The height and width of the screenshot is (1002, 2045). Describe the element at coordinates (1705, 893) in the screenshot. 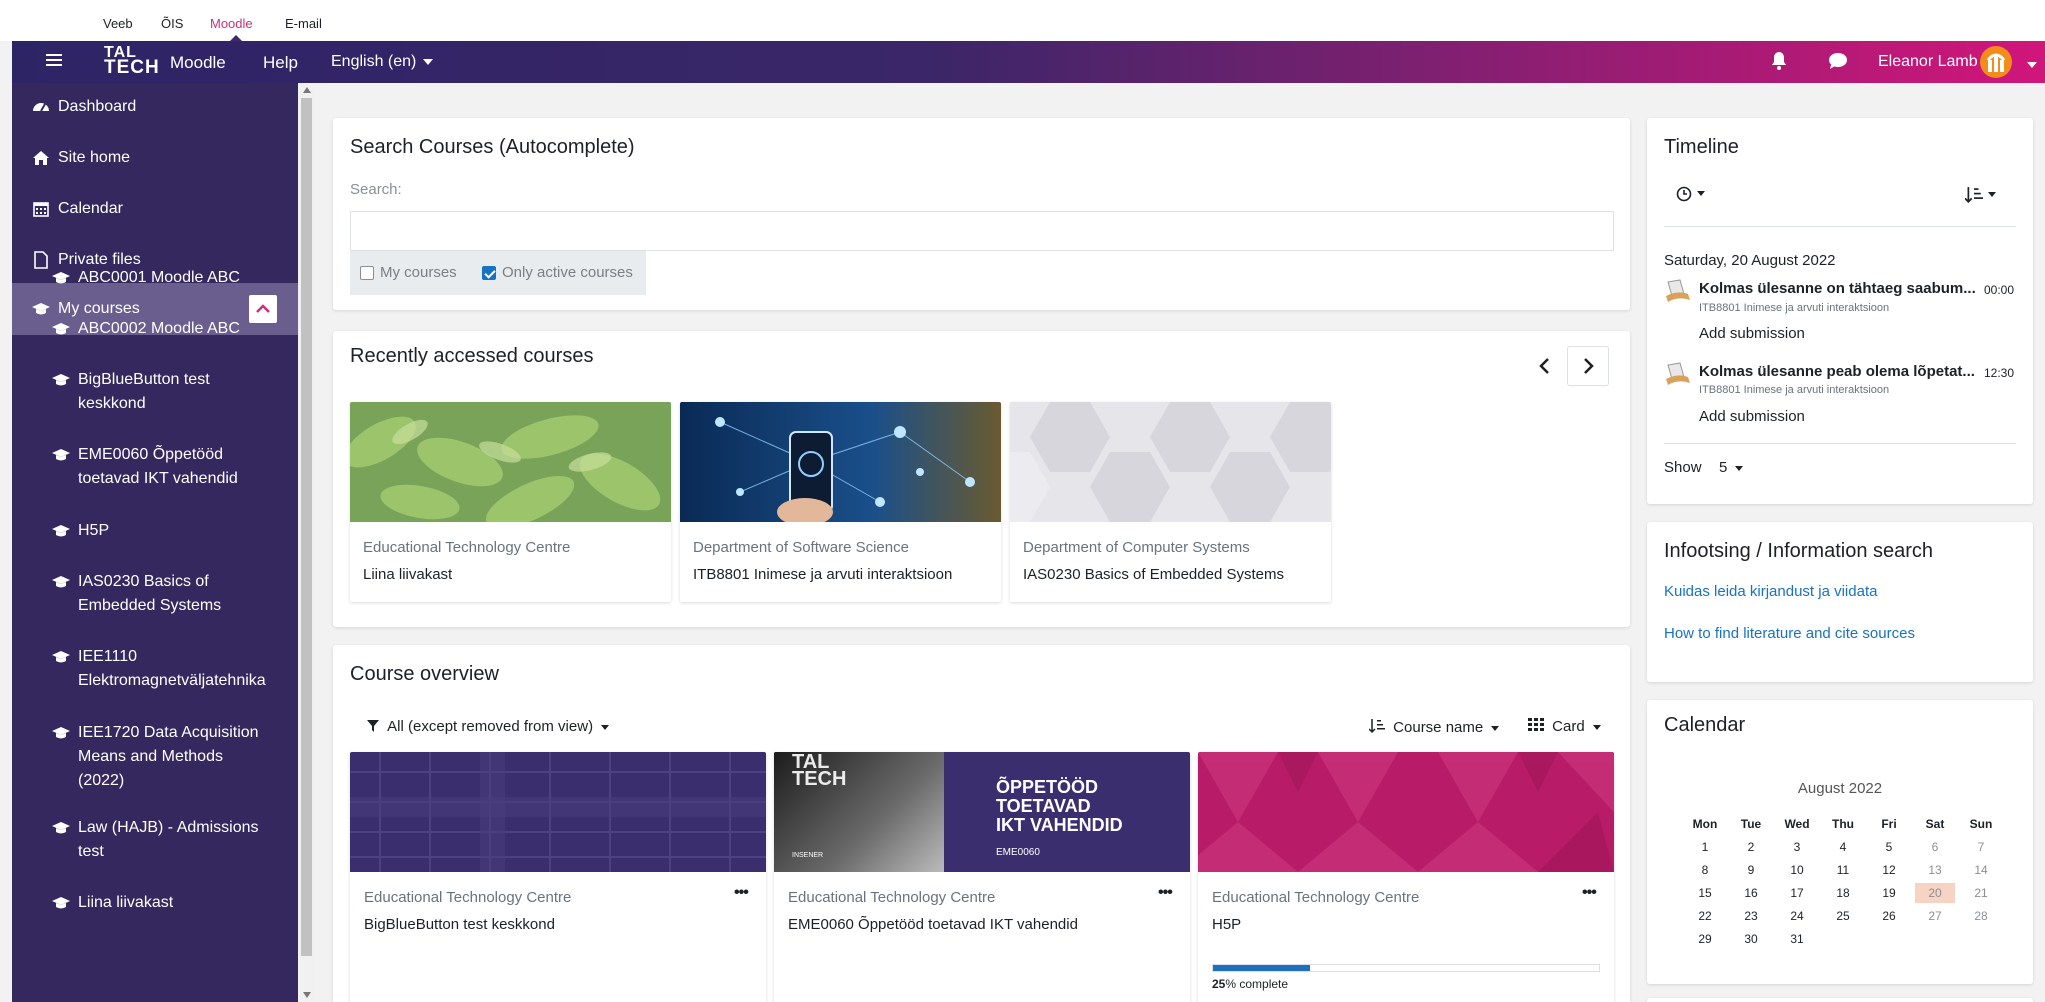

I see `calendar-day: 15` at that location.